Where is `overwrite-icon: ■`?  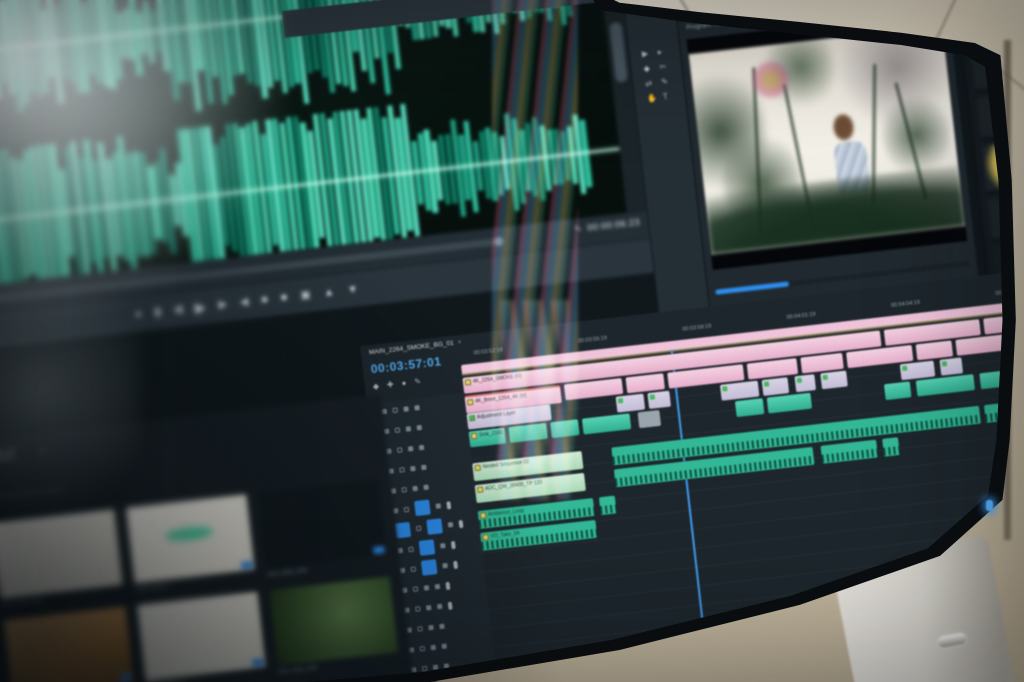
overwrite-icon: ■ is located at coordinates (284, 297).